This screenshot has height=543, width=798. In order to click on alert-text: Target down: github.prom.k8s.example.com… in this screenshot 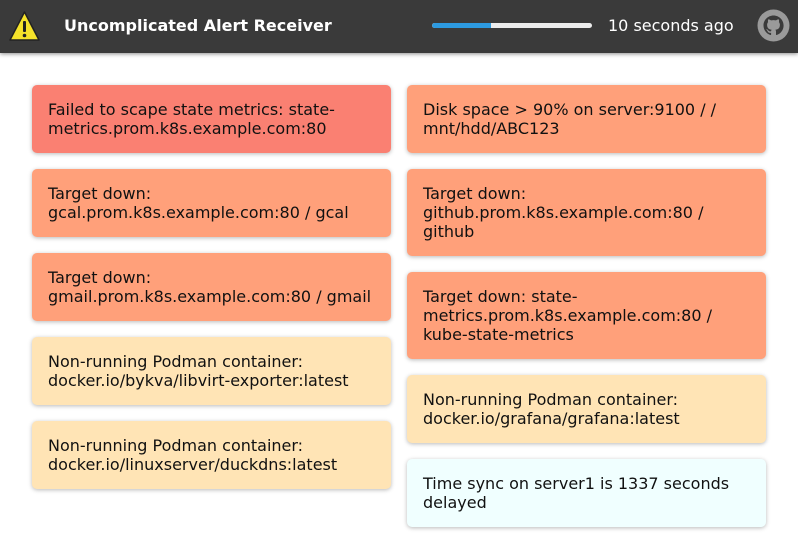, I will do `click(563, 212)`.